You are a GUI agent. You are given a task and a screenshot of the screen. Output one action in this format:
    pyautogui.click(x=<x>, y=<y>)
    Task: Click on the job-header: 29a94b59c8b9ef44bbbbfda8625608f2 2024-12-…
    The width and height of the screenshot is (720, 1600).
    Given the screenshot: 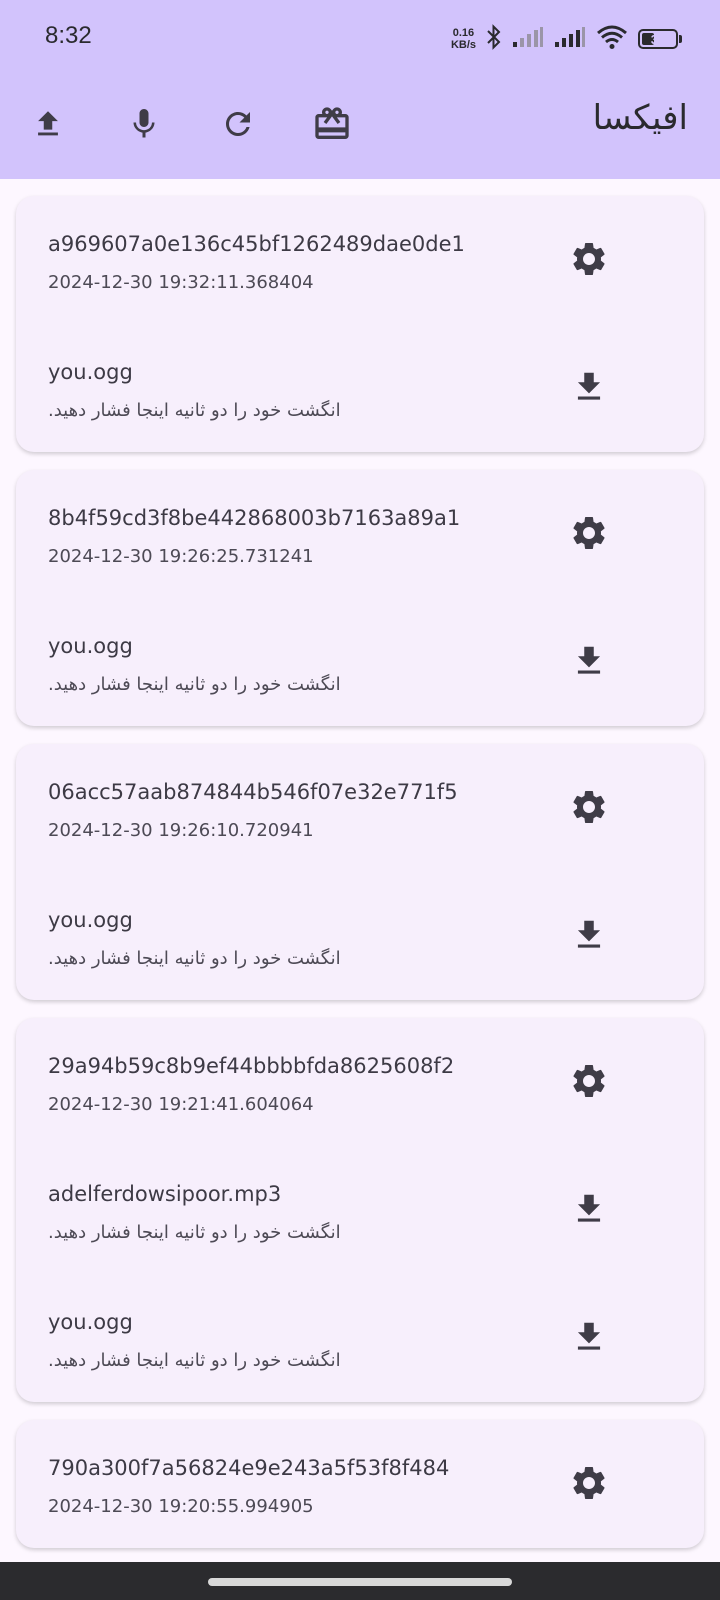 What is the action you would take?
    pyautogui.click(x=360, y=1082)
    